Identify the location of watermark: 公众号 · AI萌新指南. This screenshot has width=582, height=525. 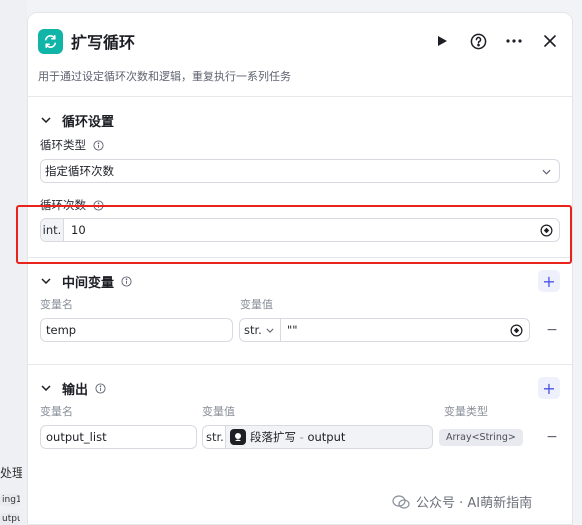
(462, 501).